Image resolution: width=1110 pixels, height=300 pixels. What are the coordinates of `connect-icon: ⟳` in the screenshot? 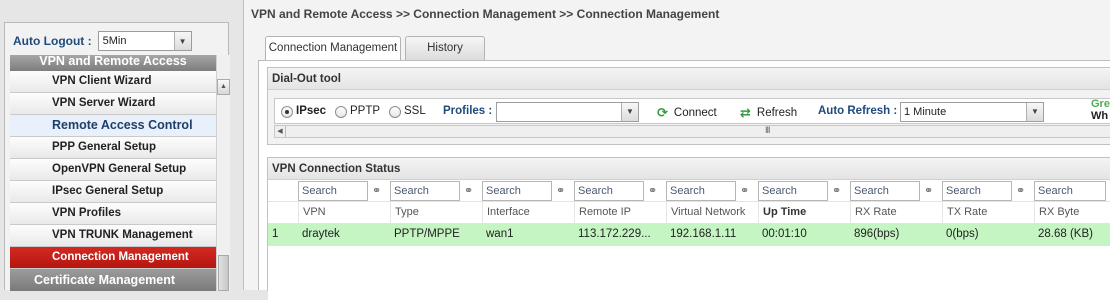 It's located at (662, 112).